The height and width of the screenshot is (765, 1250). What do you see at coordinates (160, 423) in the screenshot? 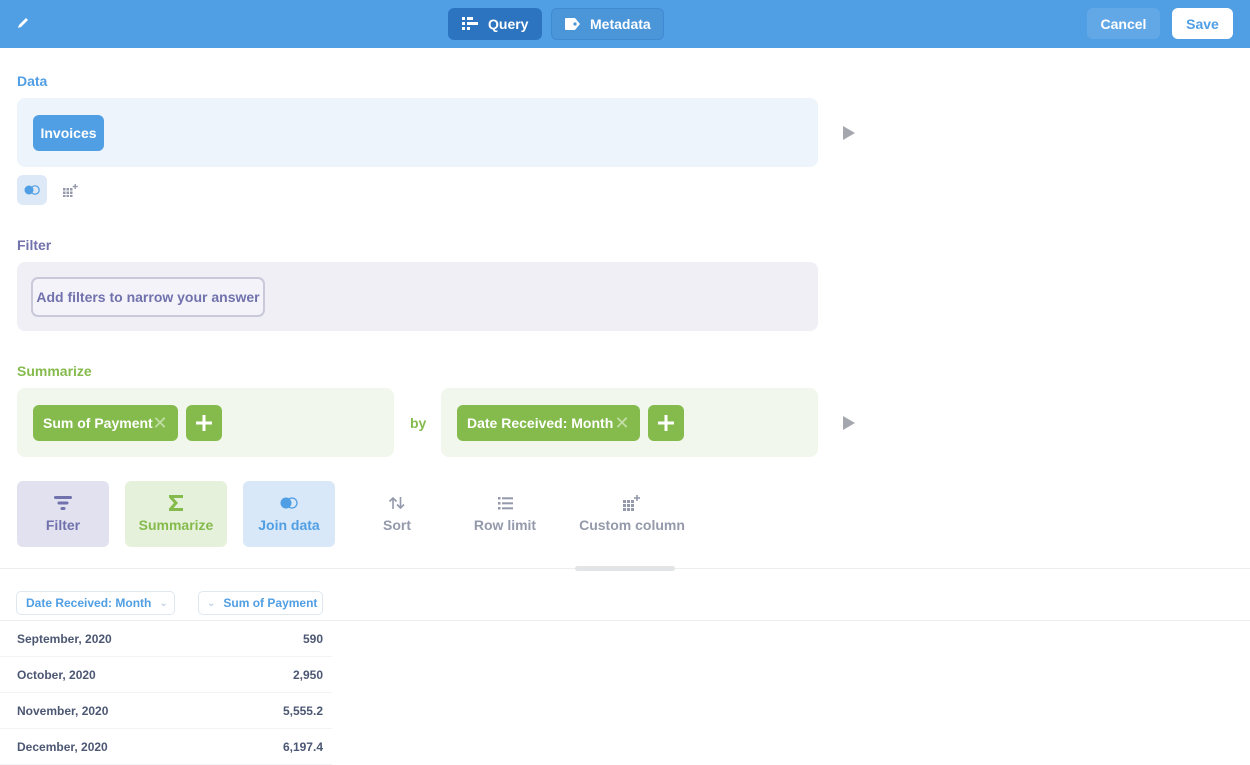
I see `remove-metric-icon: ✕` at bounding box center [160, 423].